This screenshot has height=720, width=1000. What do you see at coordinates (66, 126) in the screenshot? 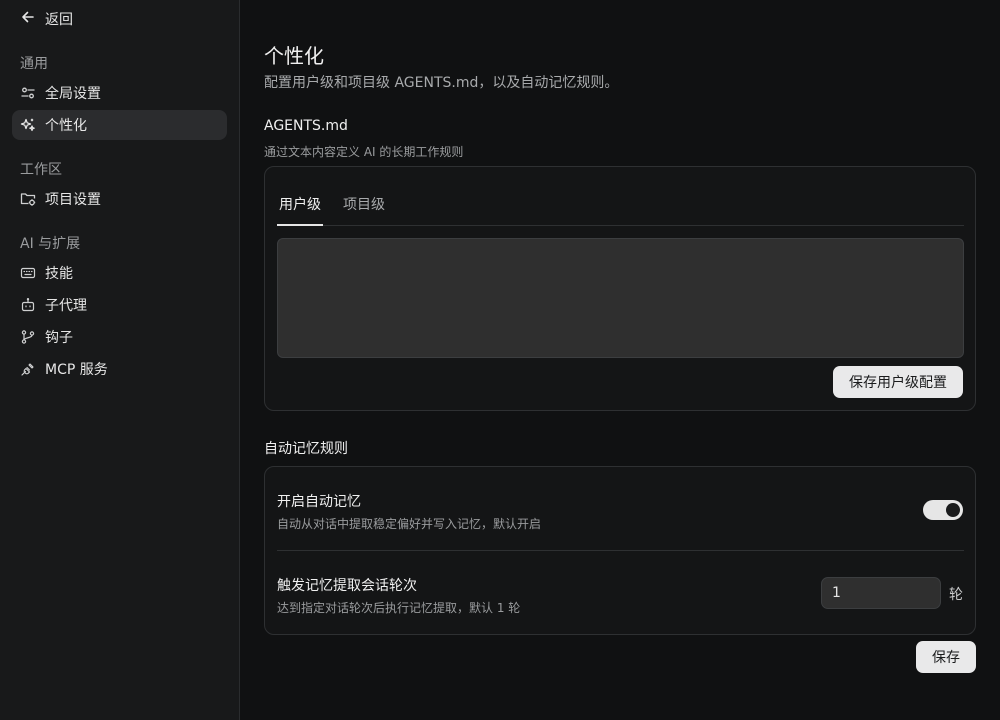
I see `sidebar-item-label: 个性化` at bounding box center [66, 126].